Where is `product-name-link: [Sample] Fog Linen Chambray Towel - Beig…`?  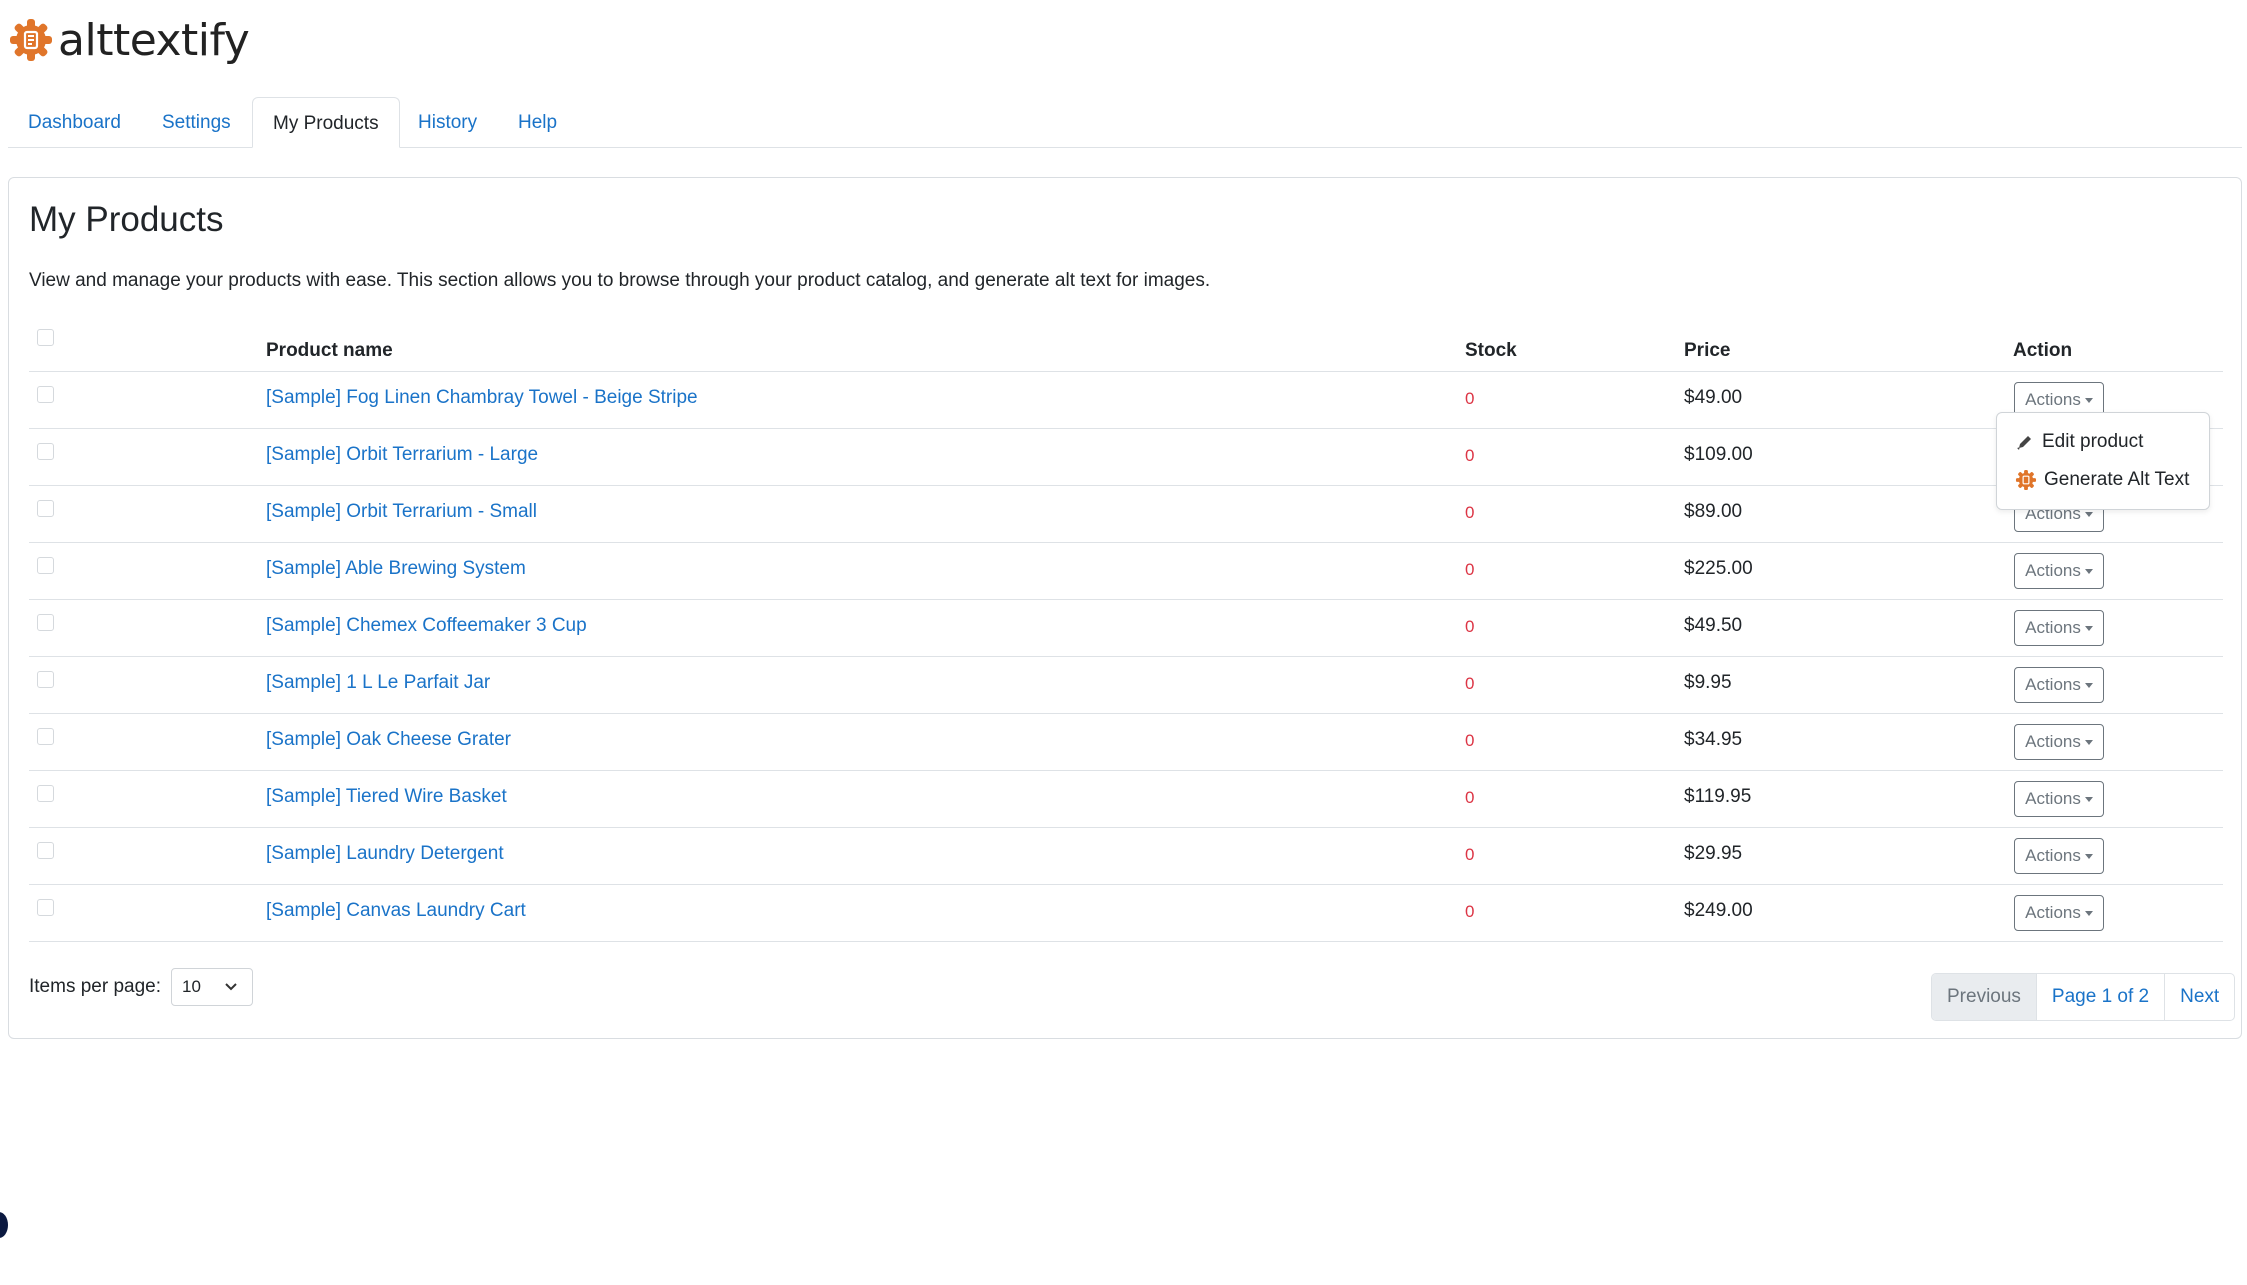
product-name-link: [Sample] Fog Linen Chambray Towel - Beig… is located at coordinates (482, 398).